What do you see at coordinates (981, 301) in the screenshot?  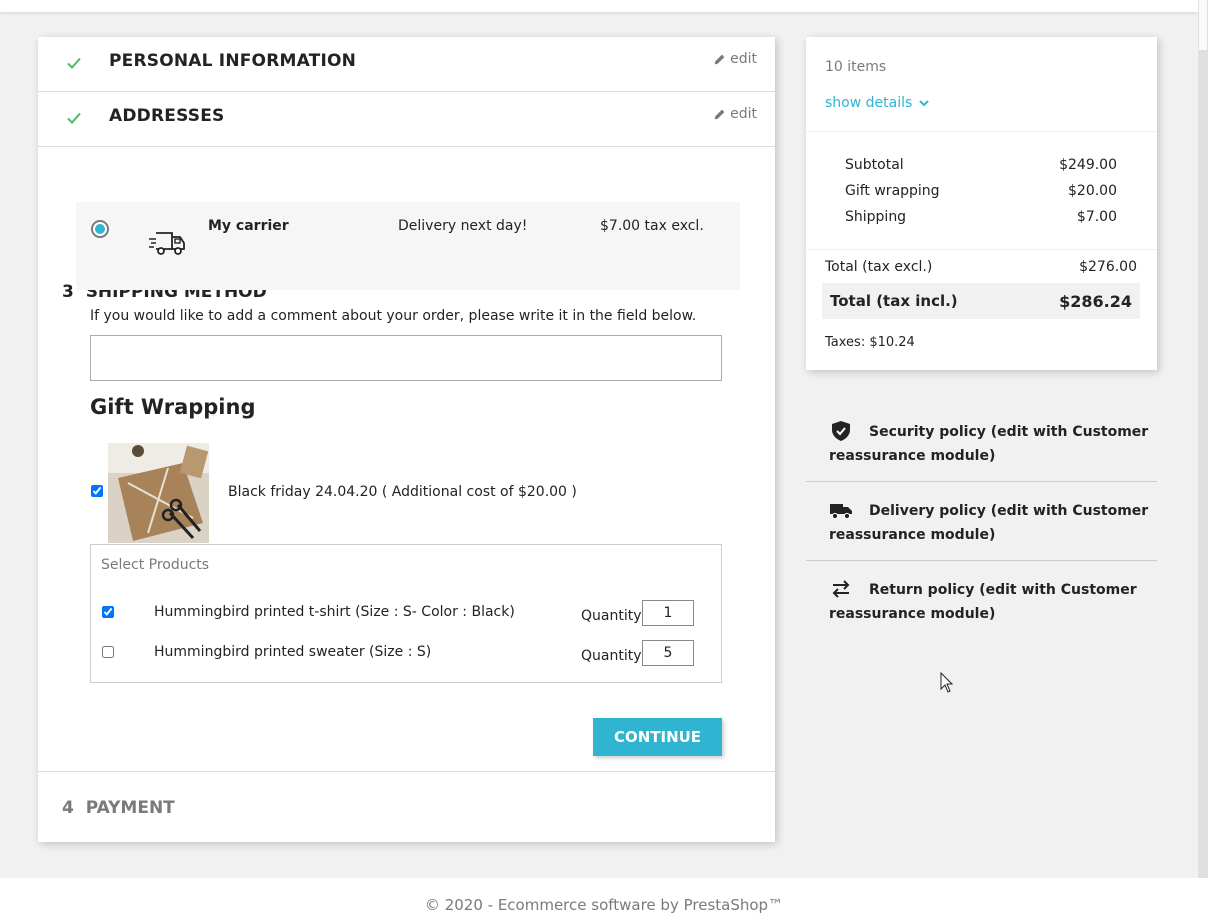 I see `total-tax-incl: Total (tax incl.) $286.24` at bounding box center [981, 301].